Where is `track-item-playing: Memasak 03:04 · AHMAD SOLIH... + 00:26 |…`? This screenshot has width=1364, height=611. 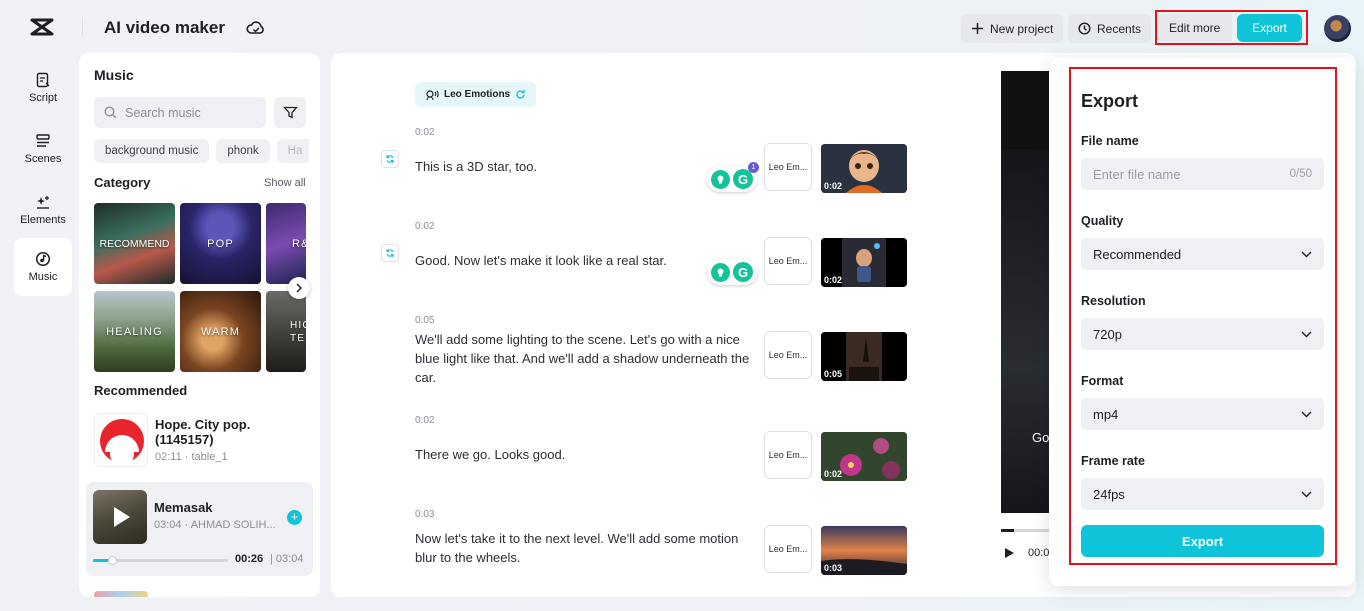 track-item-playing: Memasak 03:04 · AHMAD SOLIH... + 00:26 |… is located at coordinates (199, 529).